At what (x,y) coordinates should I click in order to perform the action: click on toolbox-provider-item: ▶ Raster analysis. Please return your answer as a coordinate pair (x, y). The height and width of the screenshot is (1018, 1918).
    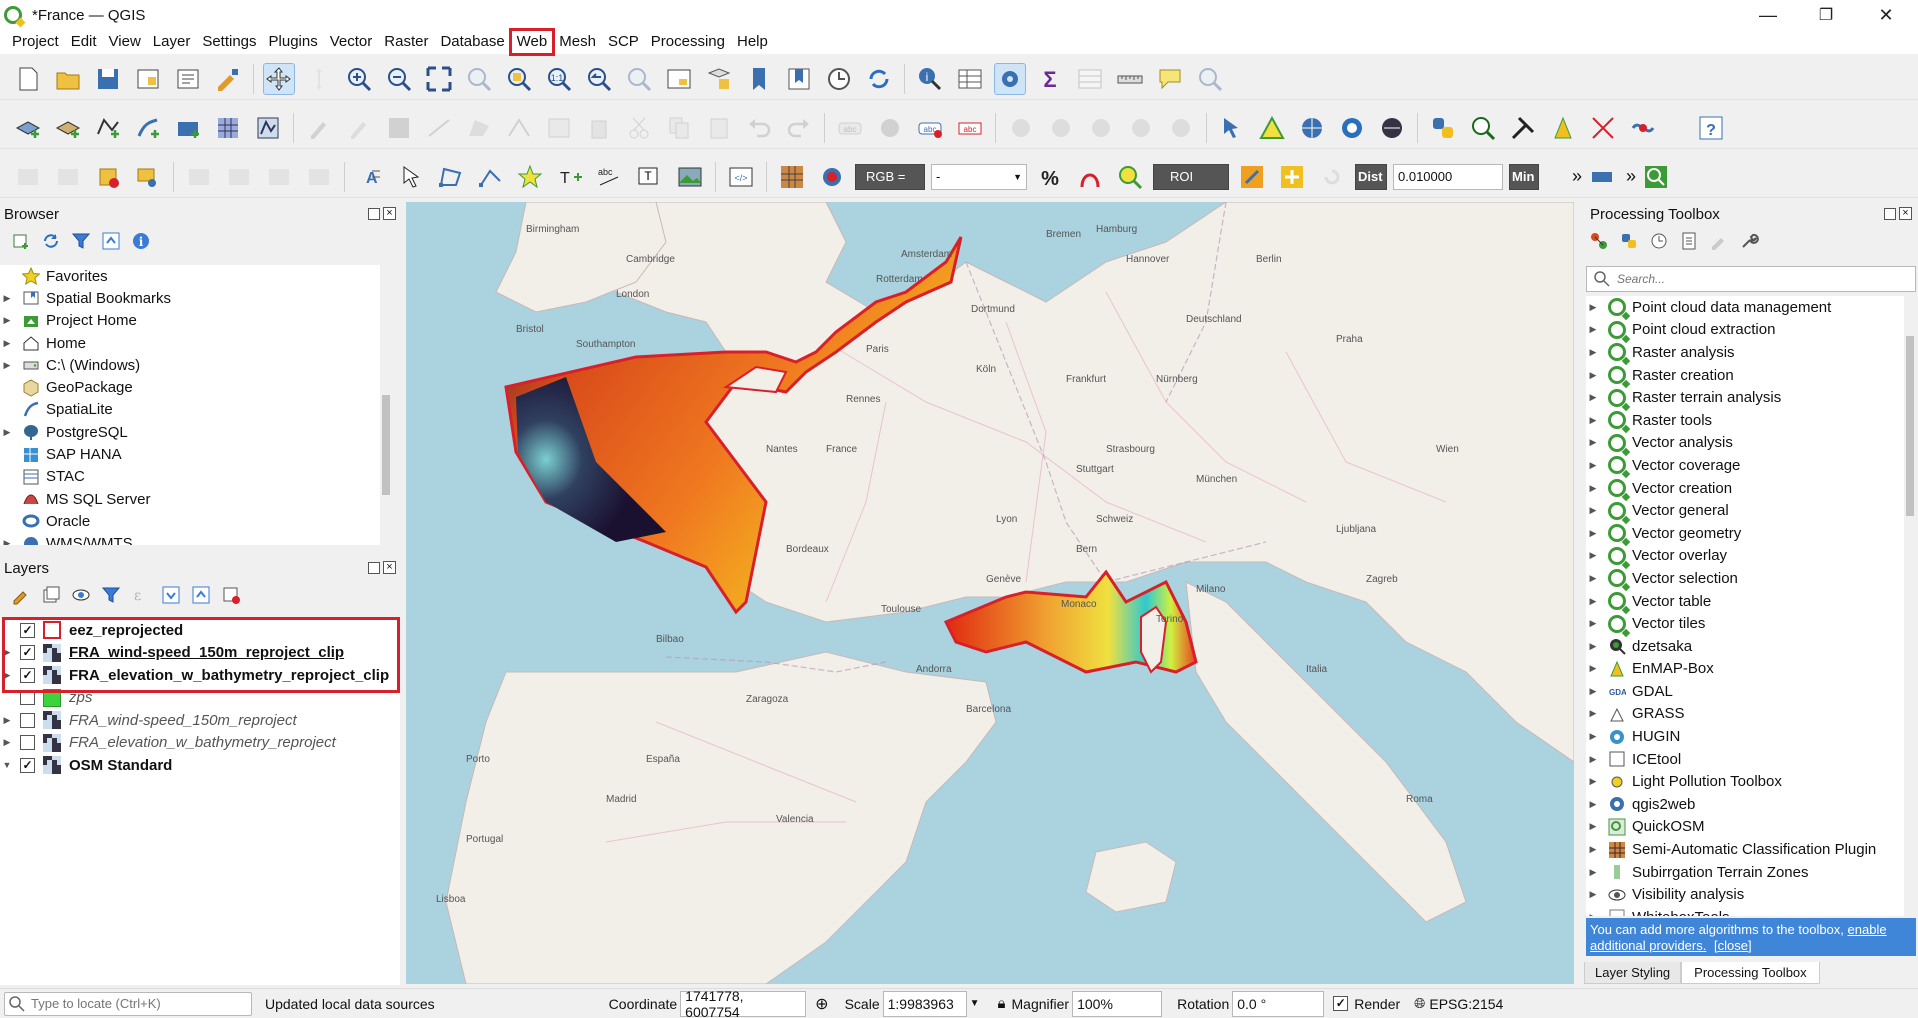
    Looking at the image, I should click on (1745, 352).